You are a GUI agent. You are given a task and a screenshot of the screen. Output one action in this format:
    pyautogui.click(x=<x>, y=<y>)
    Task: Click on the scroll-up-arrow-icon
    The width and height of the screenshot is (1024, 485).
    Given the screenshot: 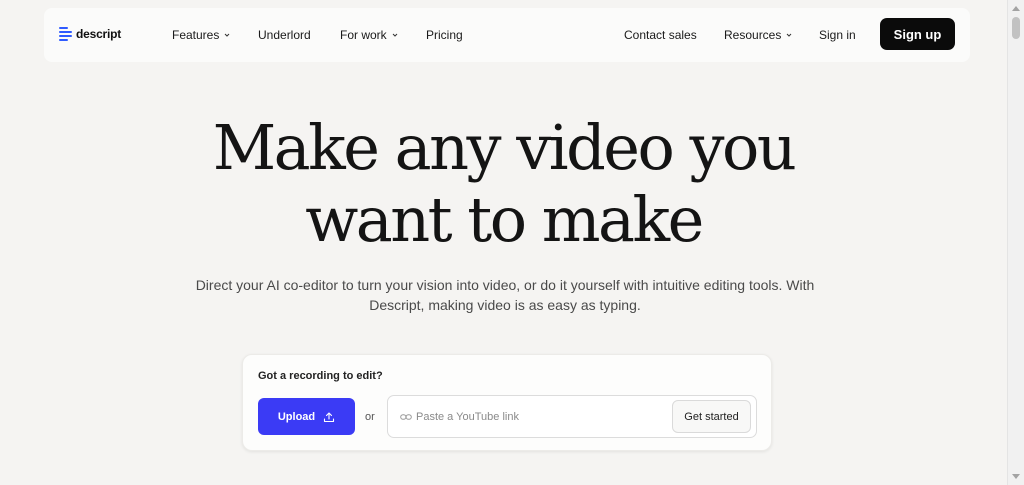 What is the action you would take?
    pyautogui.click(x=1016, y=8)
    